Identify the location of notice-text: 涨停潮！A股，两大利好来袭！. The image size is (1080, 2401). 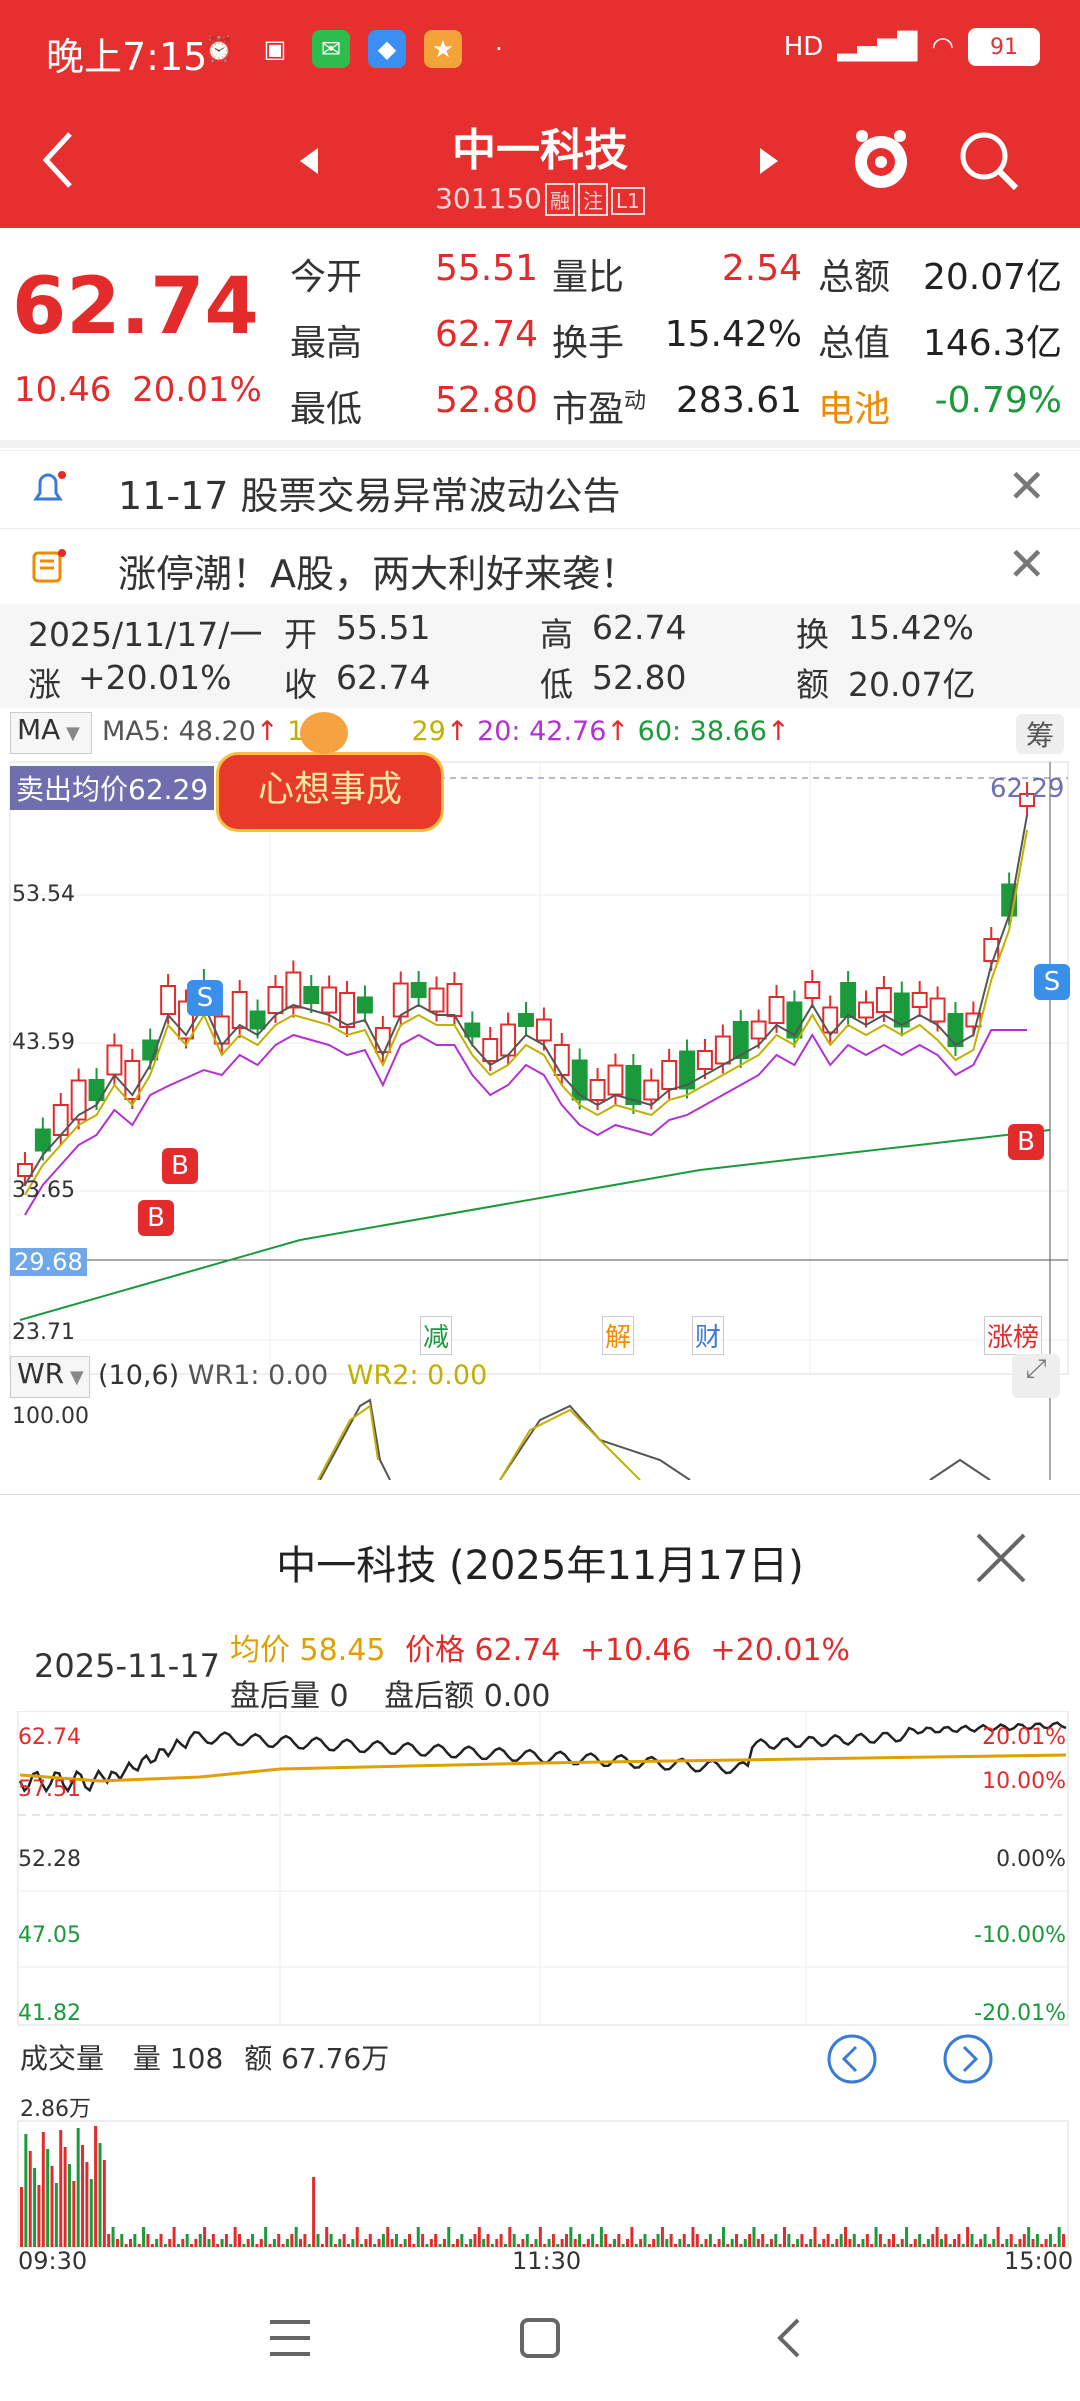
(378, 574).